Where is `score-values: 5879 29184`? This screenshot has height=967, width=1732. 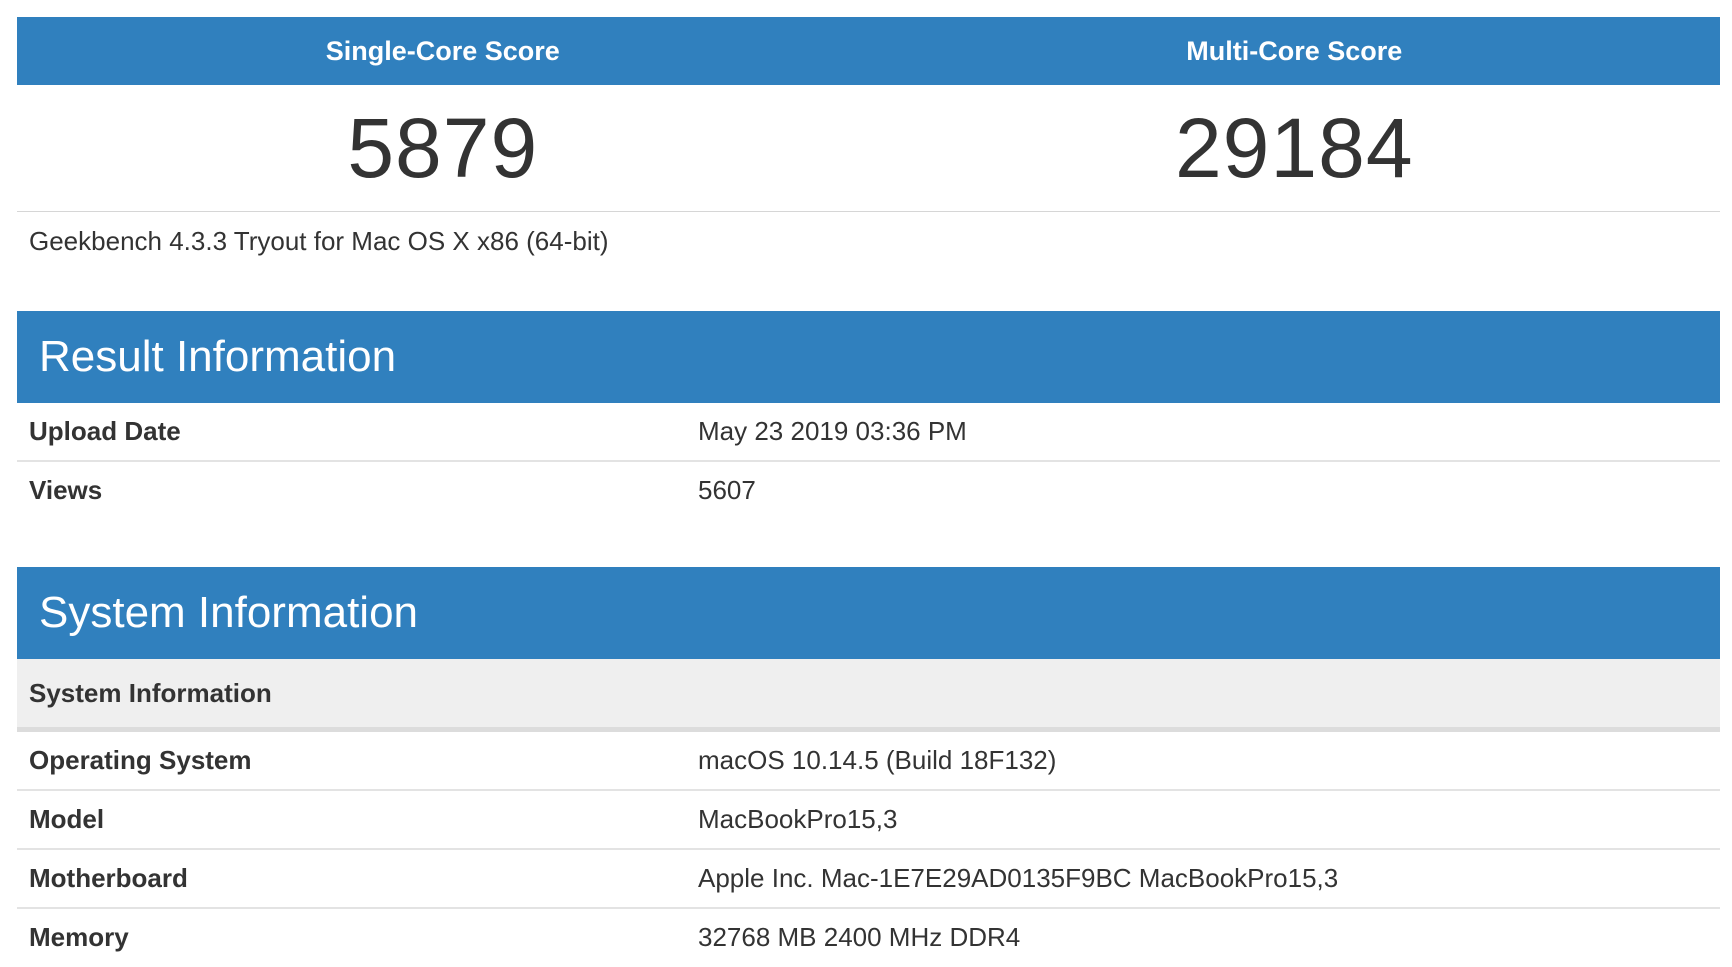 score-values: 5879 29184 is located at coordinates (868, 148).